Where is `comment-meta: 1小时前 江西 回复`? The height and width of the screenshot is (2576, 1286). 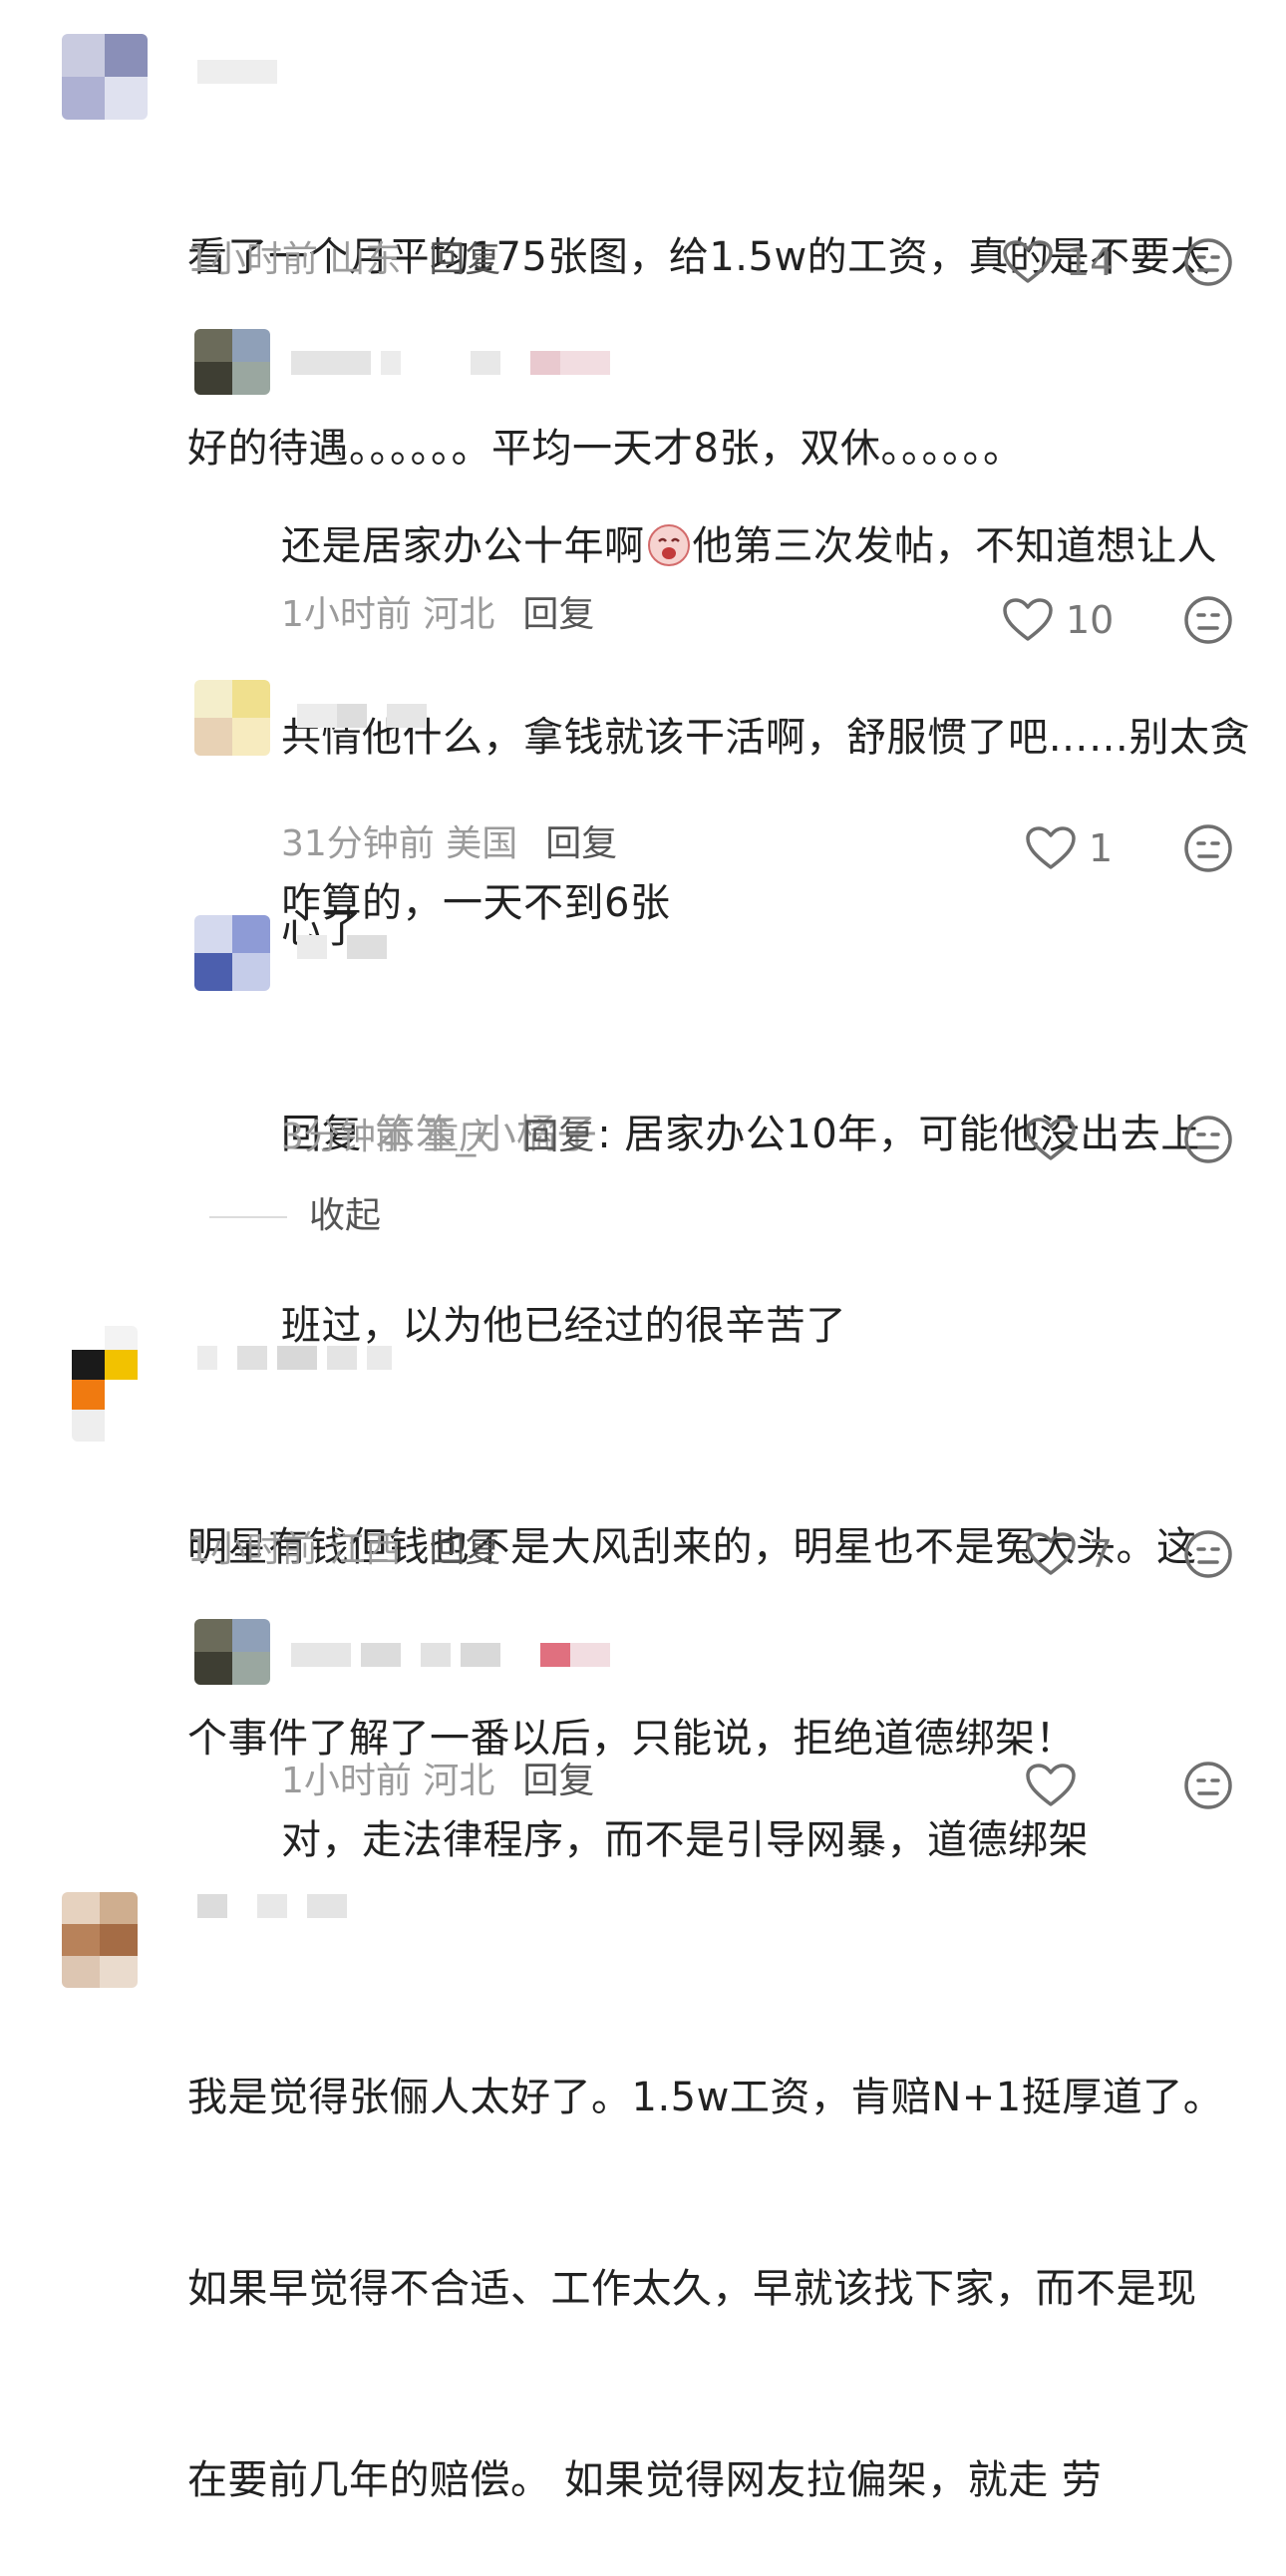 comment-meta: 1小时前 江西 回复 is located at coordinates (344, 1549).